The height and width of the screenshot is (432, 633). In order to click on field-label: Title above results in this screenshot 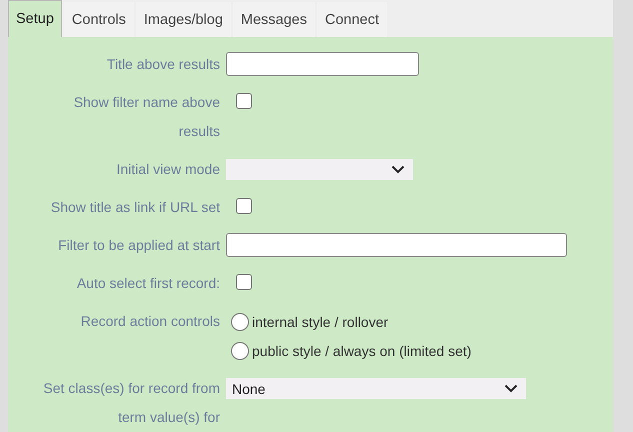, I will do `click(163, 64)`.